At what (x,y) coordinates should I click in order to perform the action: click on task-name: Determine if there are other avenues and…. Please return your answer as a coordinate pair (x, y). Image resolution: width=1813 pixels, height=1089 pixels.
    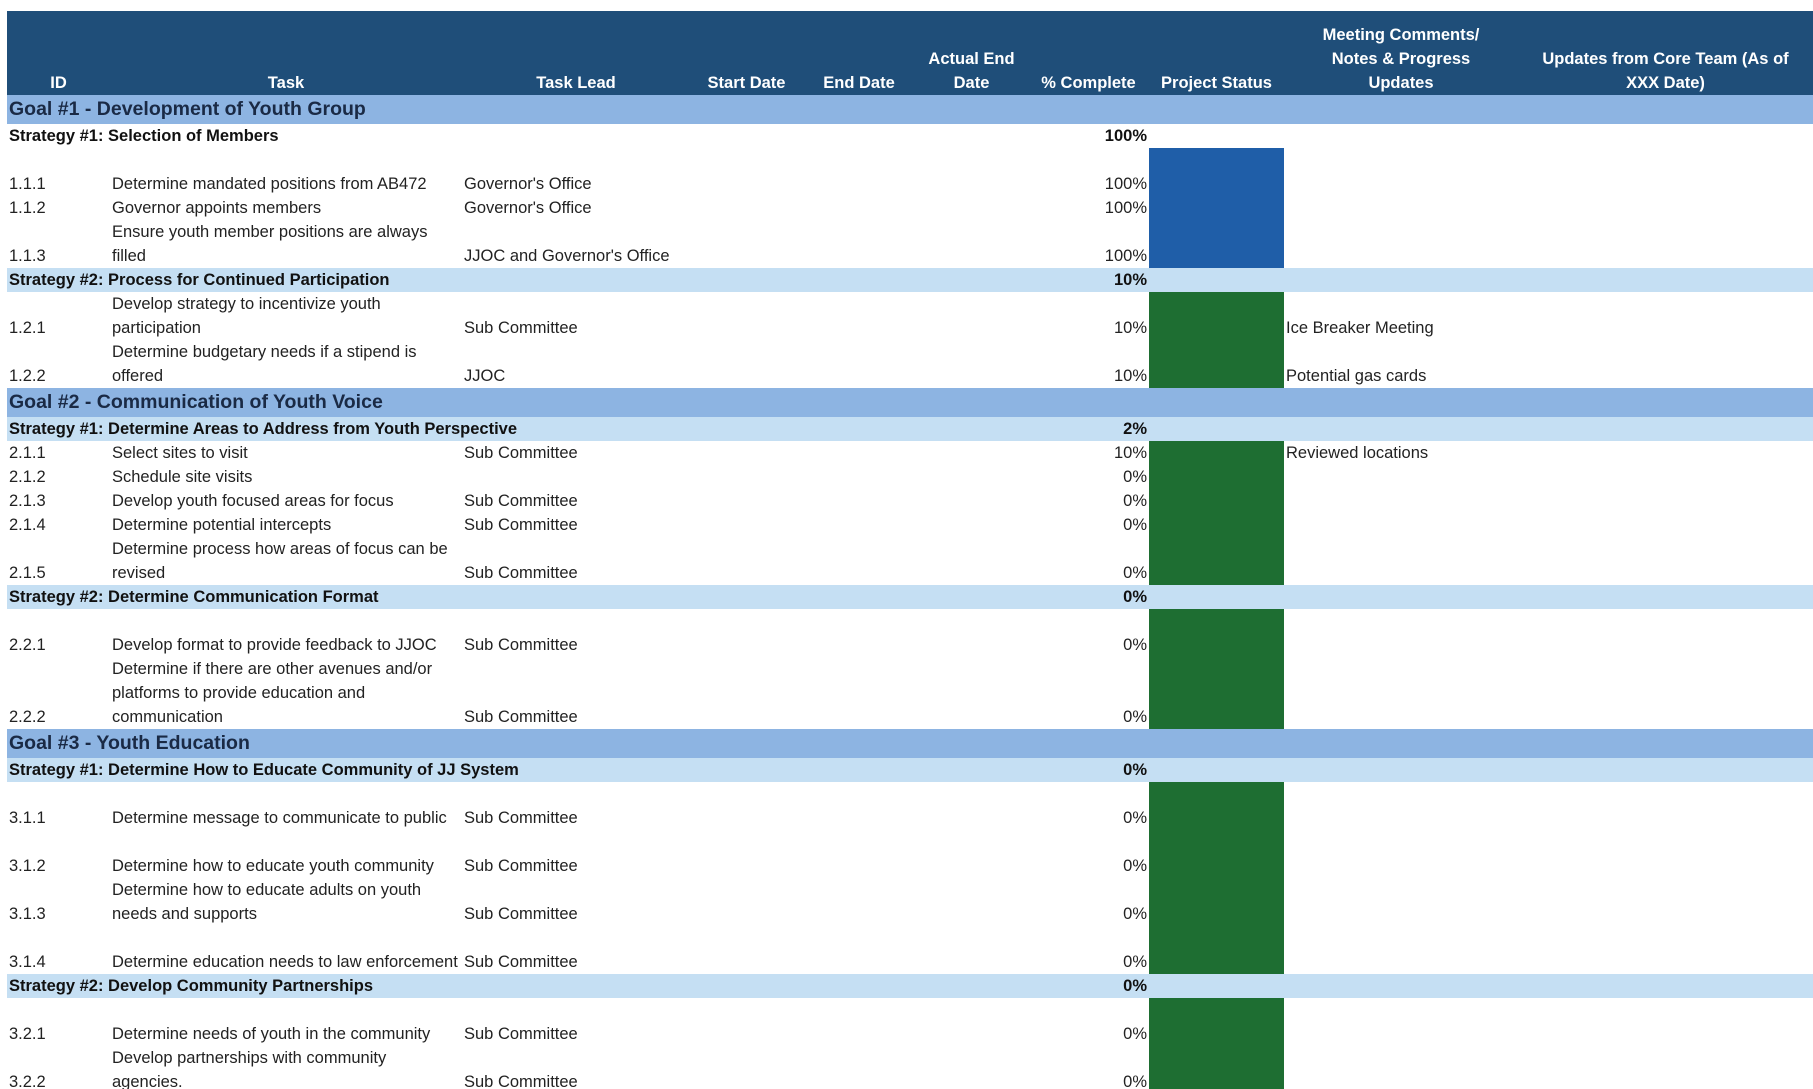
    Looking at the image, I should click on (286, 693).